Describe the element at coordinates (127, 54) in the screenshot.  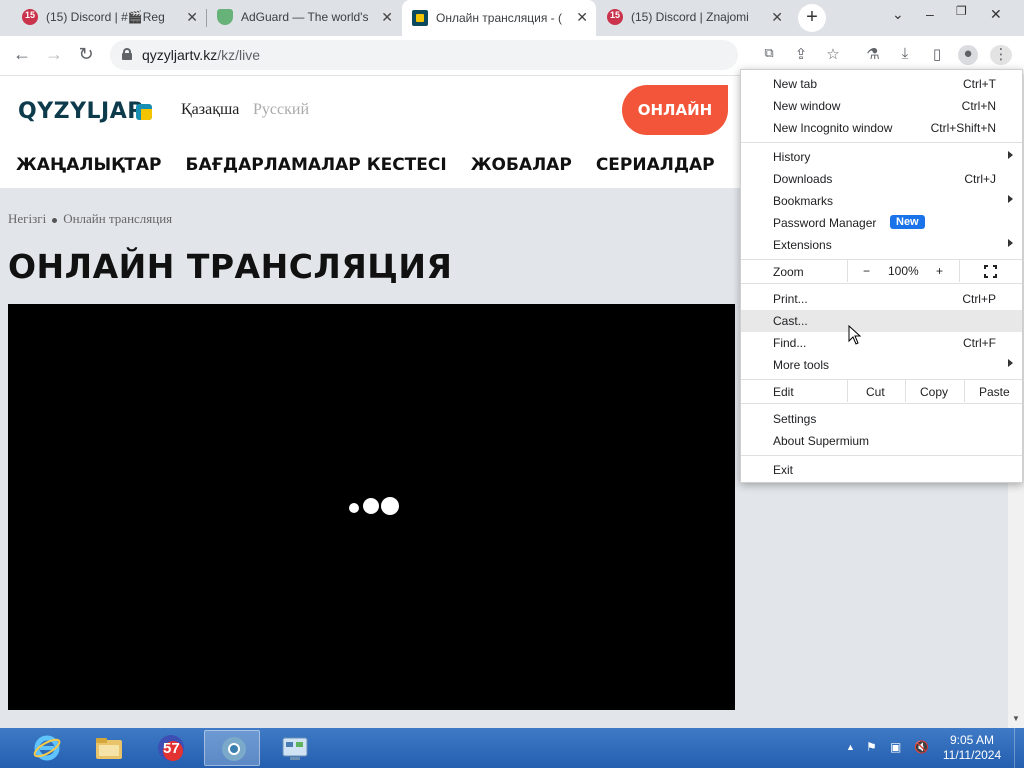
I see `lock-icon` at that location.